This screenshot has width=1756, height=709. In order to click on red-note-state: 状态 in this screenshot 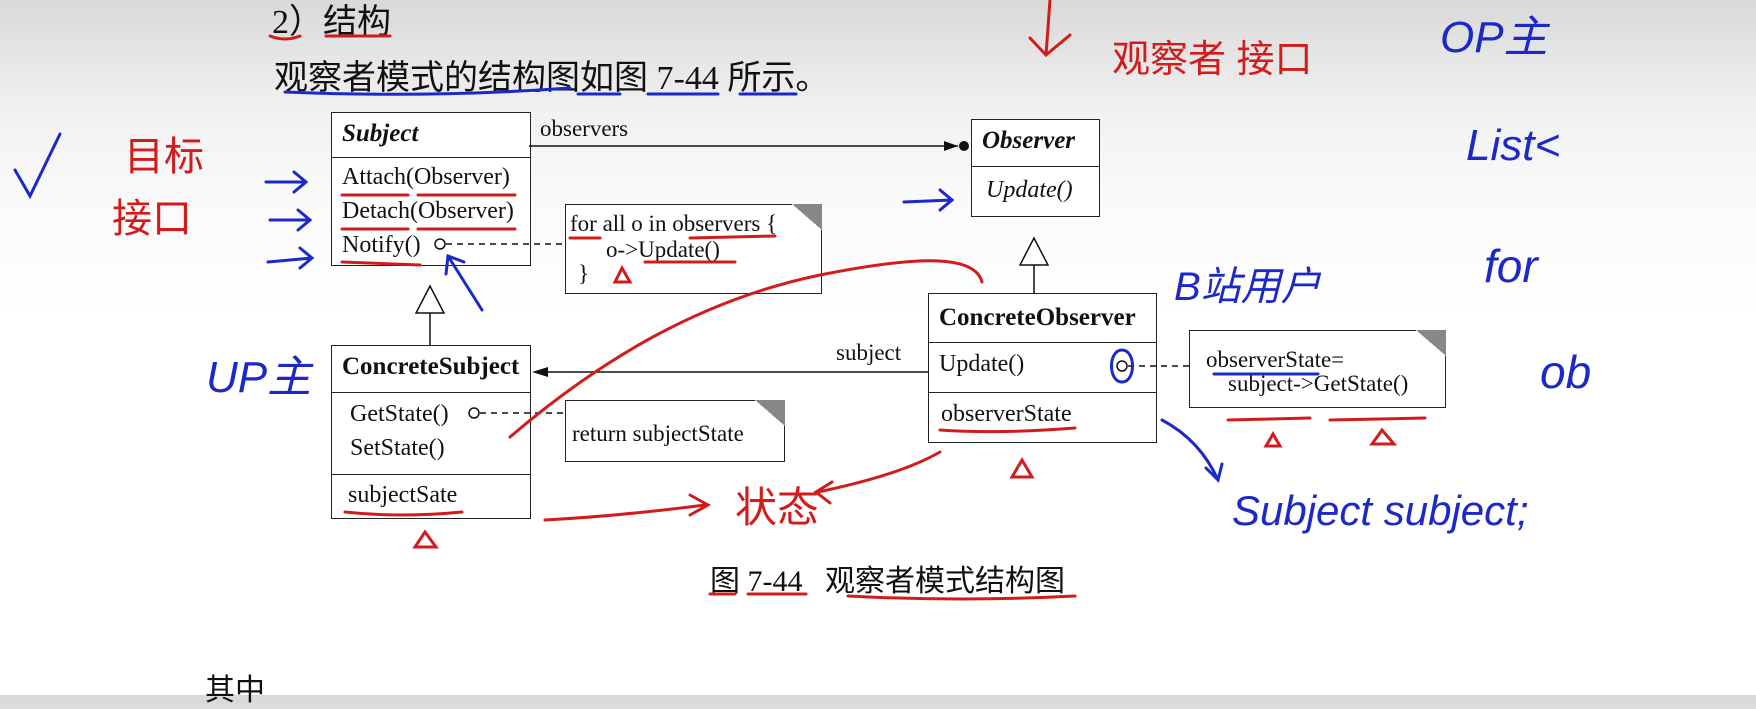, I will do `click(777, 507)`.